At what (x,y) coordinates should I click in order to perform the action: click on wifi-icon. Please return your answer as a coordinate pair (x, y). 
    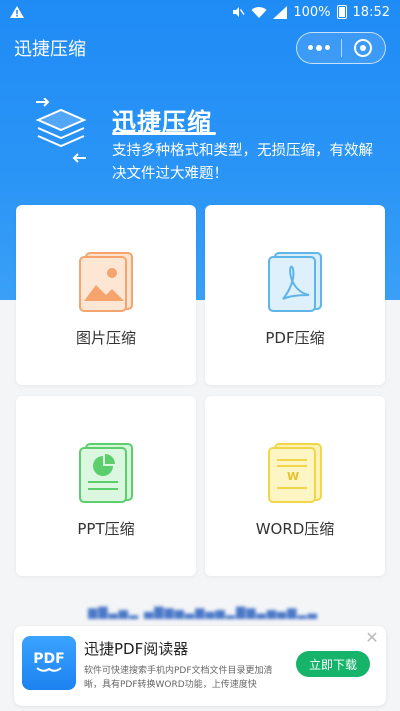
    Looking at the image, I should click on (259, 12).